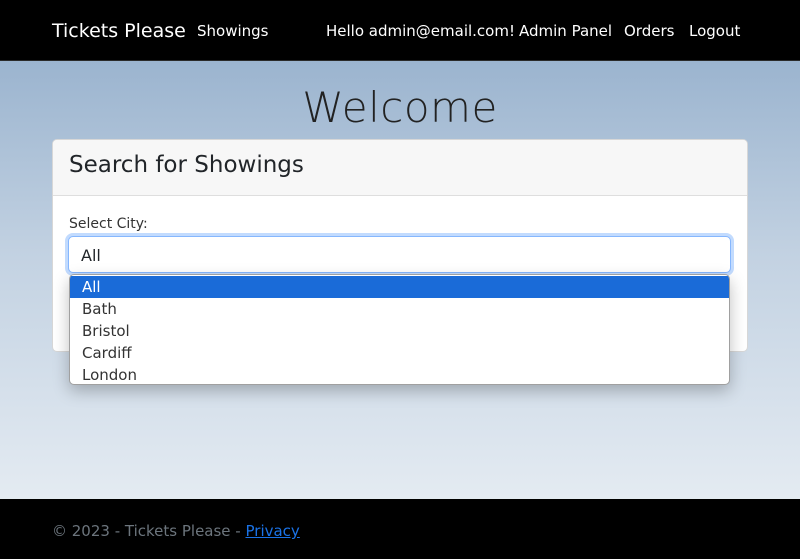 The height and width of the screenshot is (559, 800). Describe the element at coordinates (399, 353) in the screenshot. I see `city-option-cardiff: Cardiff` at that location.